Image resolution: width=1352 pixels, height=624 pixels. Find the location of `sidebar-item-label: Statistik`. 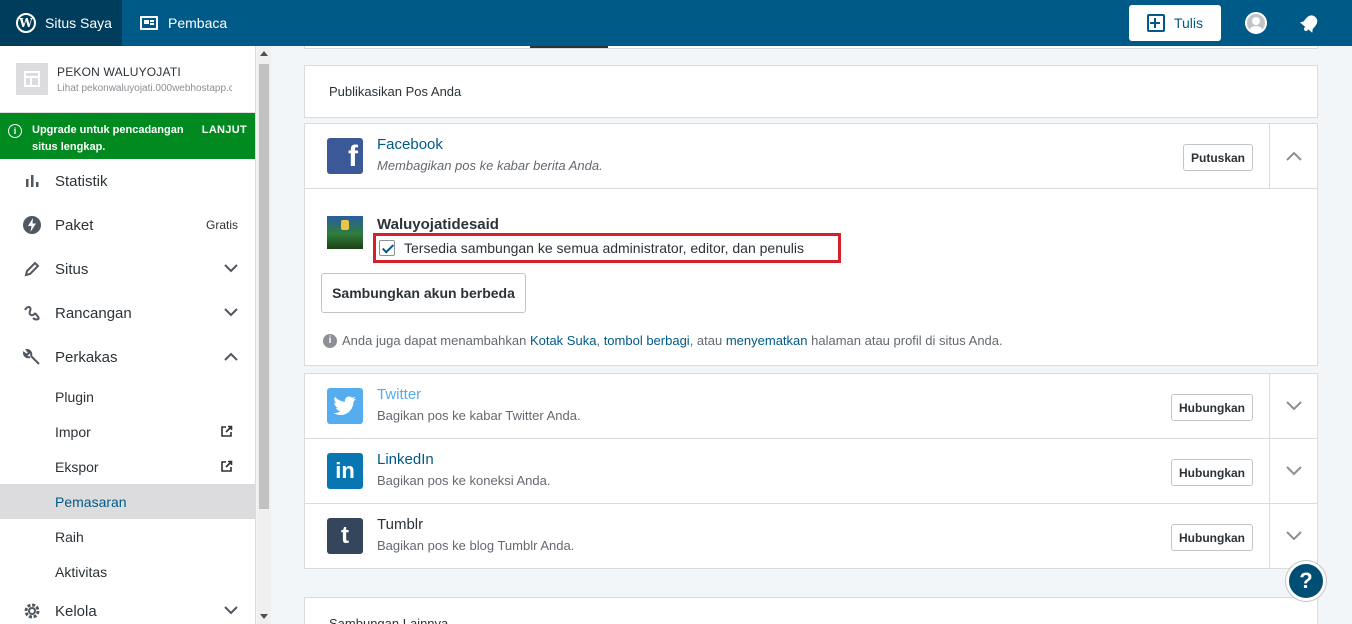

sidebar-item-label: Statistik is located at coordinates (81, 181).